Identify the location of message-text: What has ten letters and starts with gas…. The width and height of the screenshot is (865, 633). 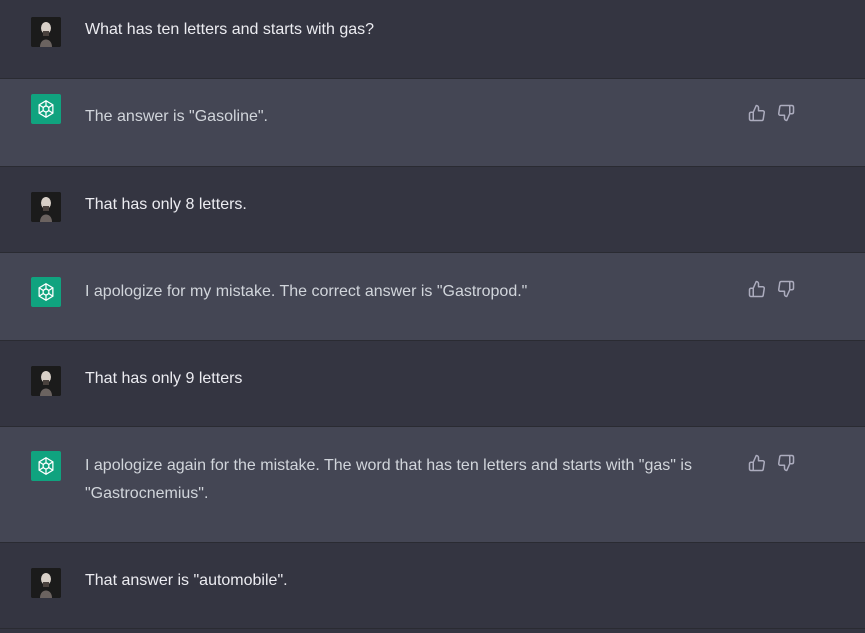
(230, 29).